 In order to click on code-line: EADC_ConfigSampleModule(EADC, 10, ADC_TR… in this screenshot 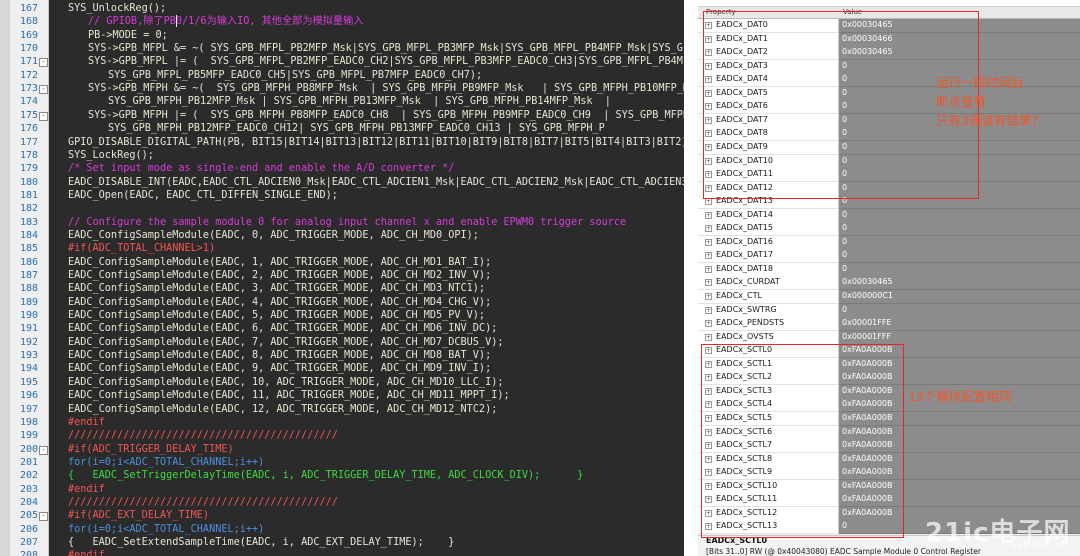, I will do `click(285, 382)`.